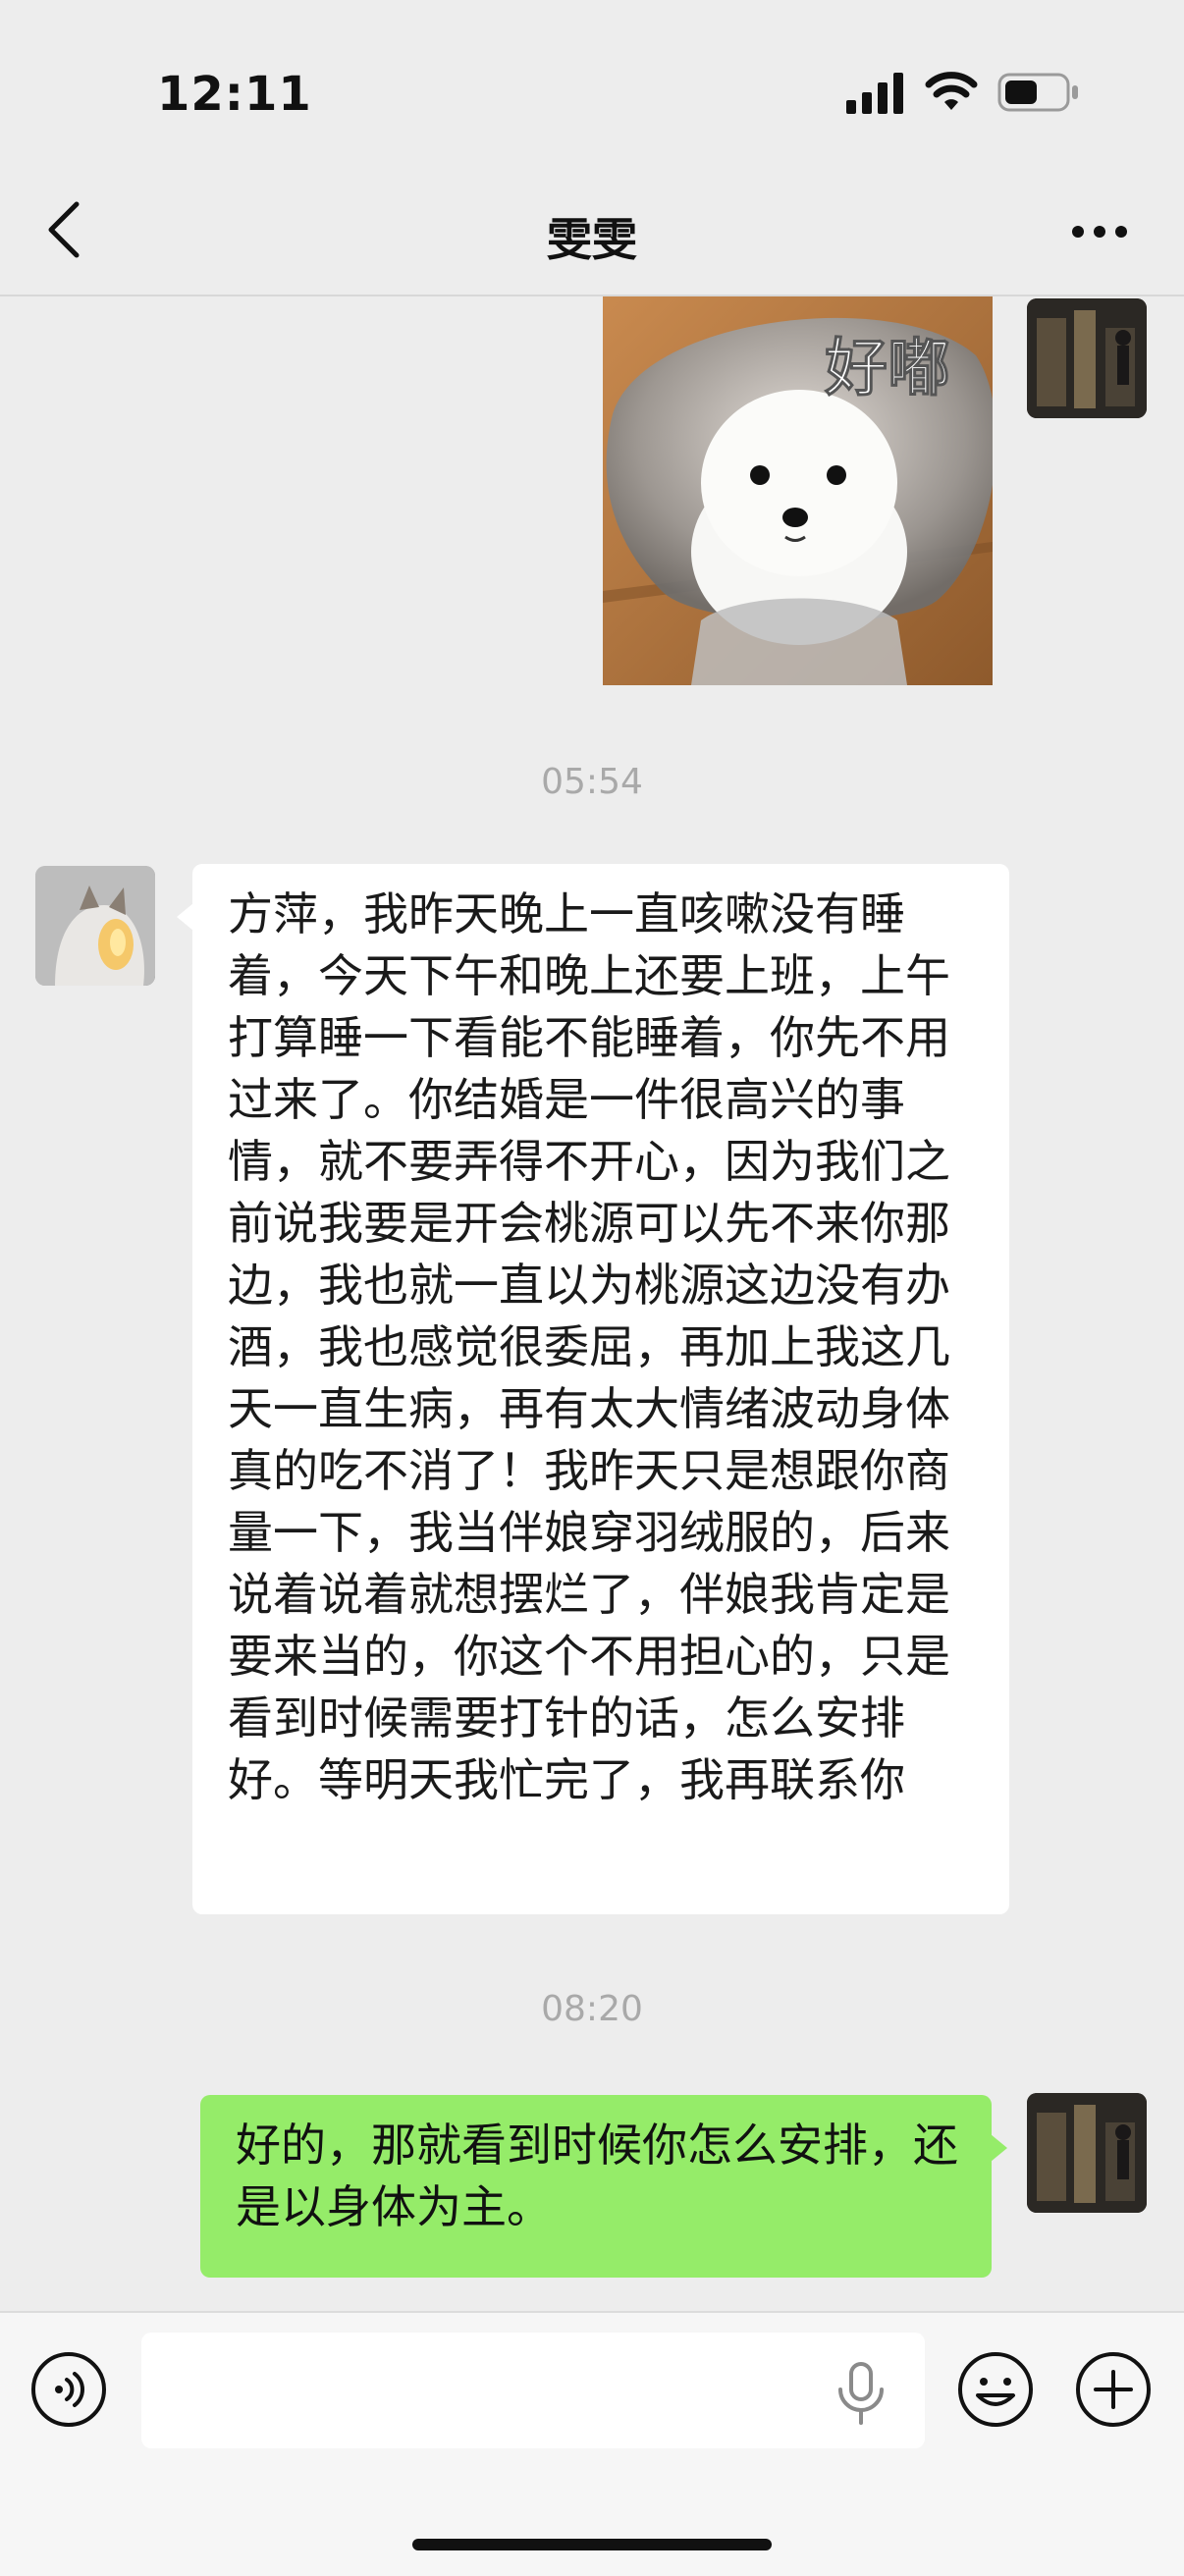 This screenshot has width=1184, height=2576. I want to click on message-timestamp: 08:20, so click(592, 2009).